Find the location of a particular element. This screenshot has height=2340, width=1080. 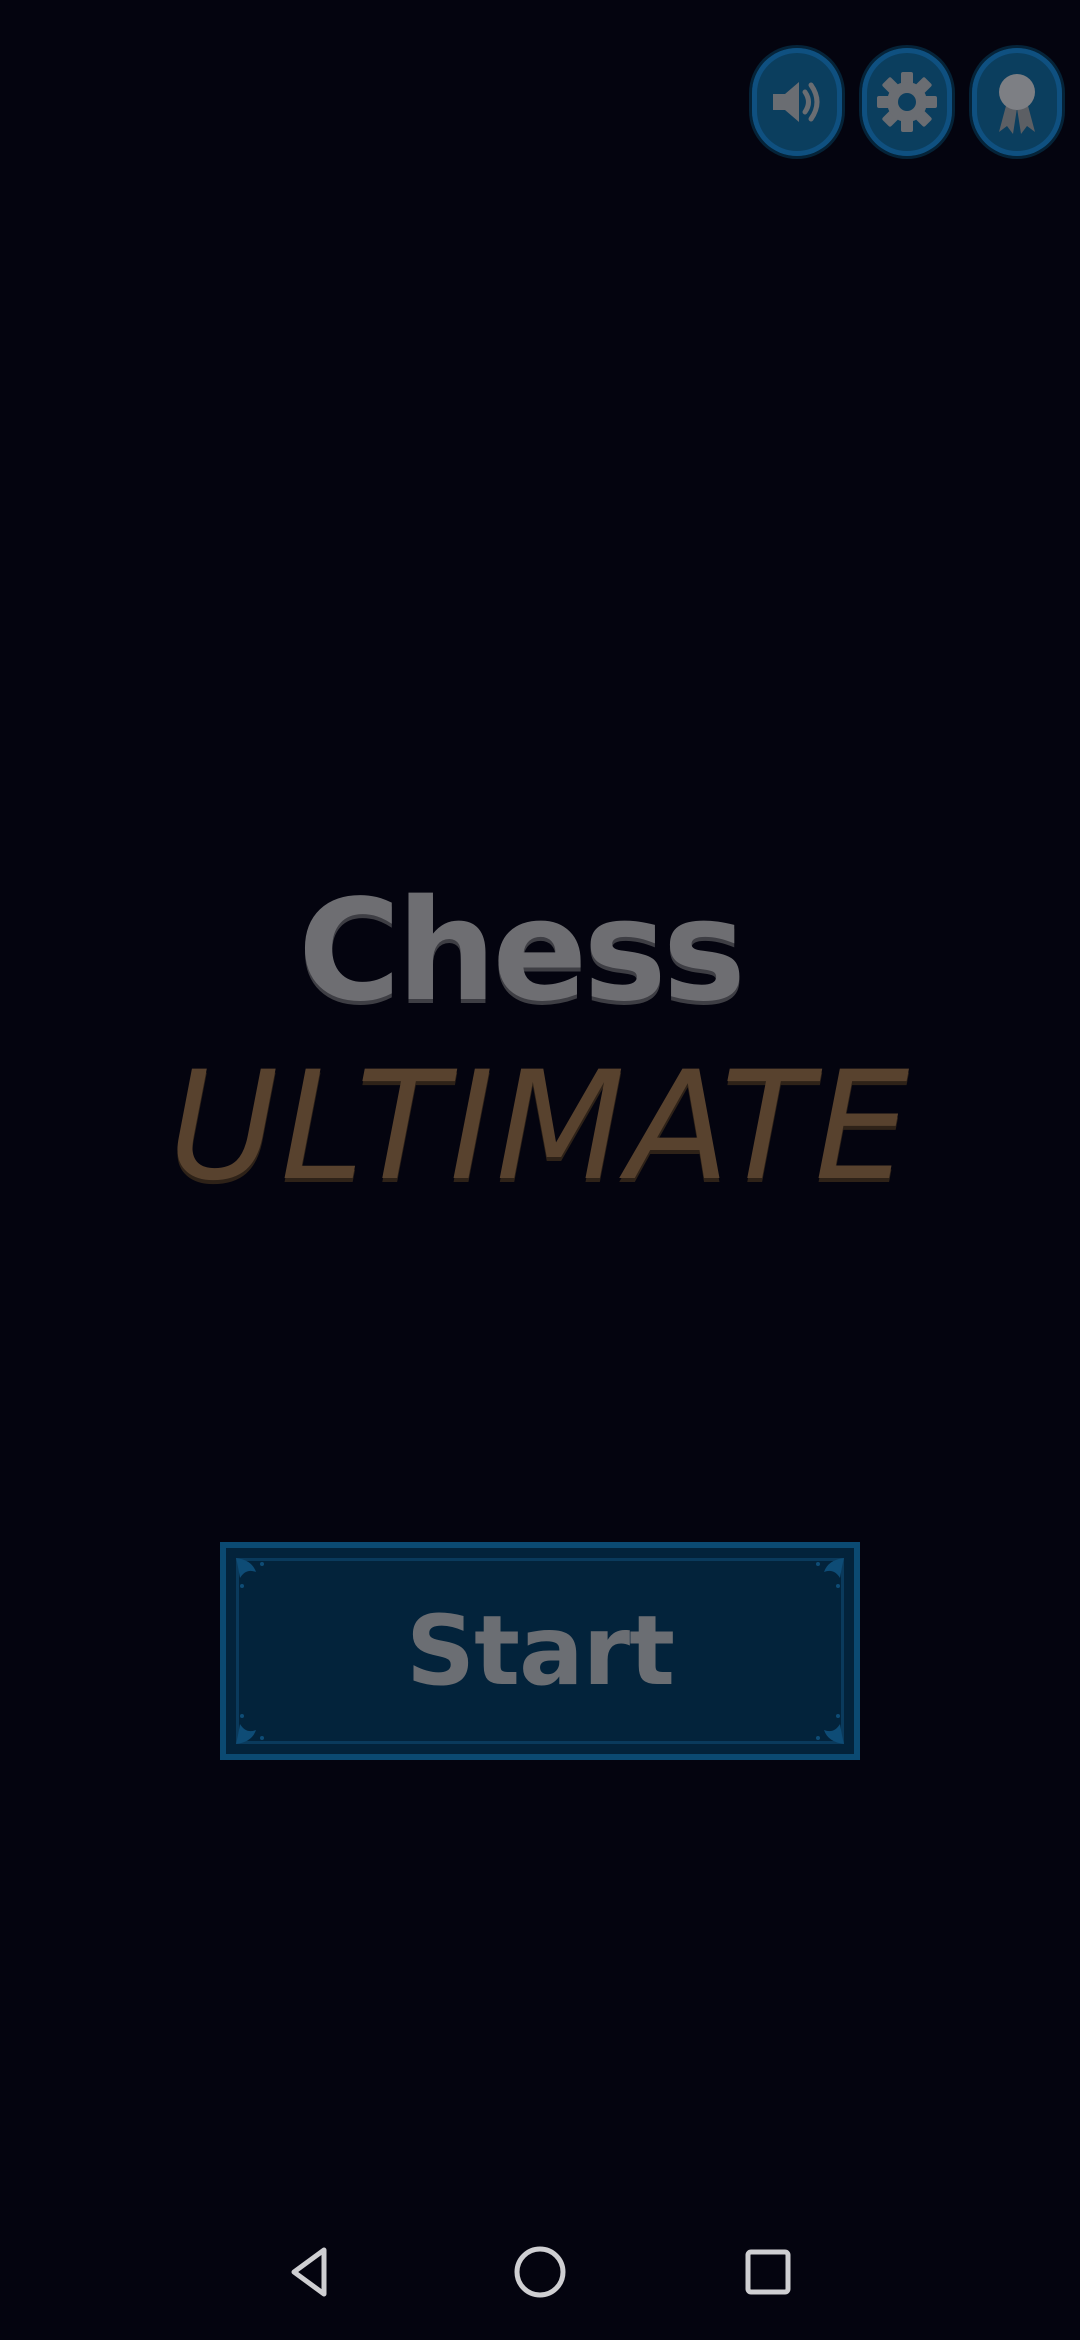

title-ultimate: ULTIMATE is located at coordinates (540, 1127).